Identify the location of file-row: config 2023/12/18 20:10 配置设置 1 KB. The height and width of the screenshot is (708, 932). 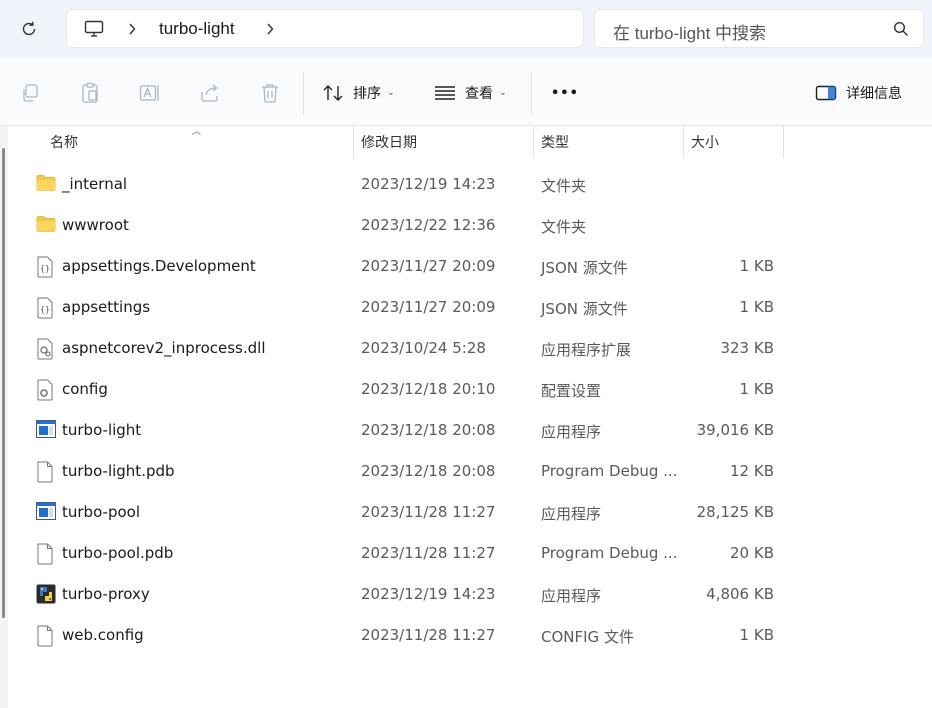
(410, 389).